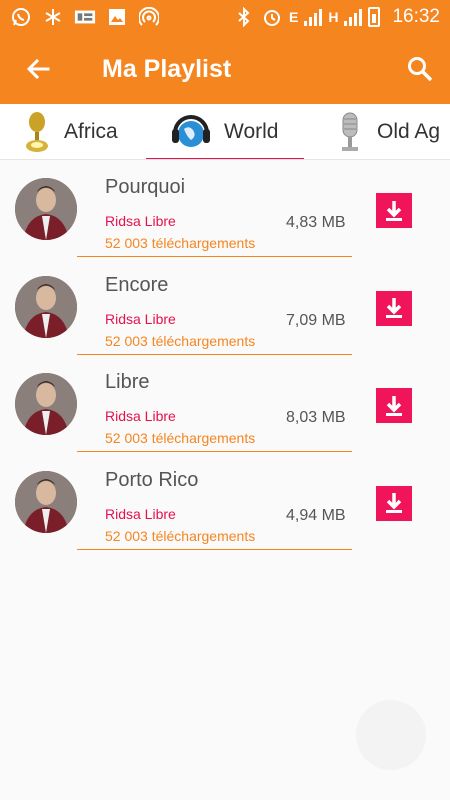 Image resolution: width=450 pixels, height=800 pixels. Describe the element at coordinates (149, 17) in the screenshot. I see `hotspot-icon` at that location.